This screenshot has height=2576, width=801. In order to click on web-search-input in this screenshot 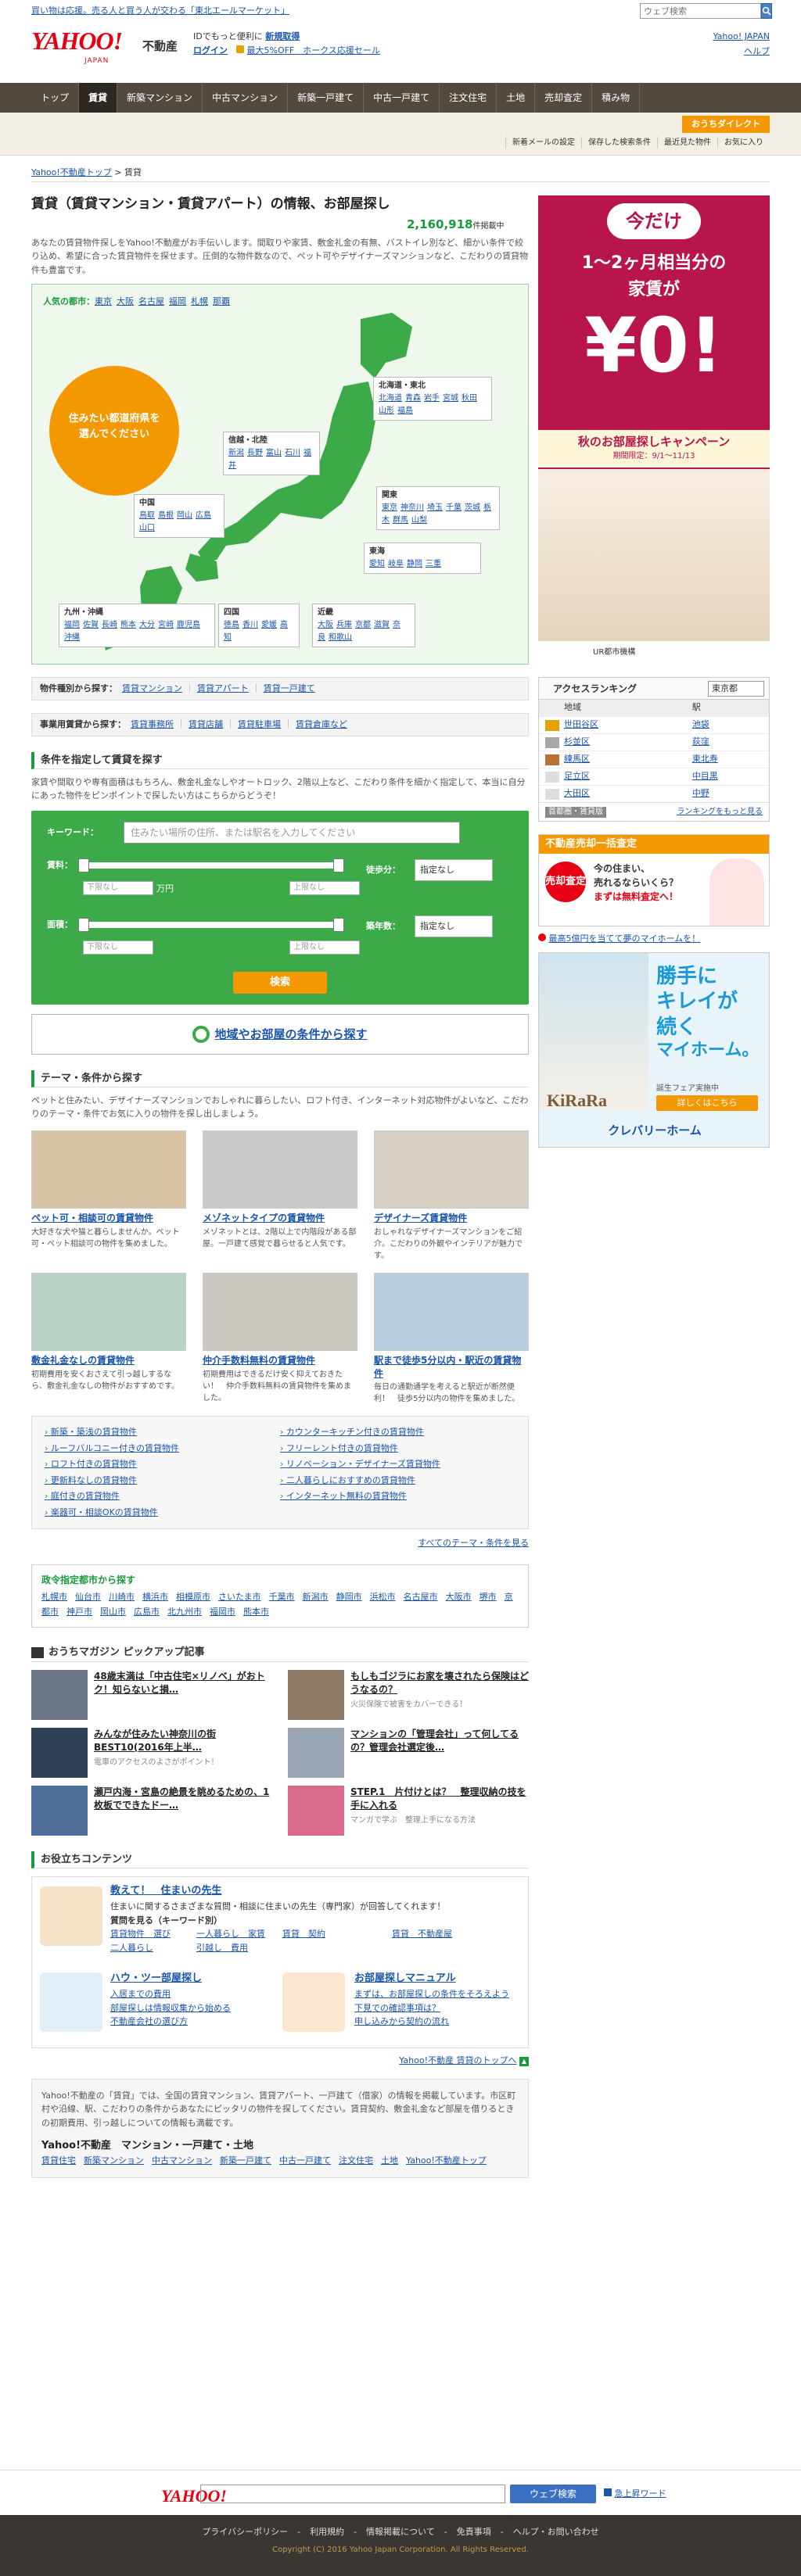, I will do `click(700, 11)`.